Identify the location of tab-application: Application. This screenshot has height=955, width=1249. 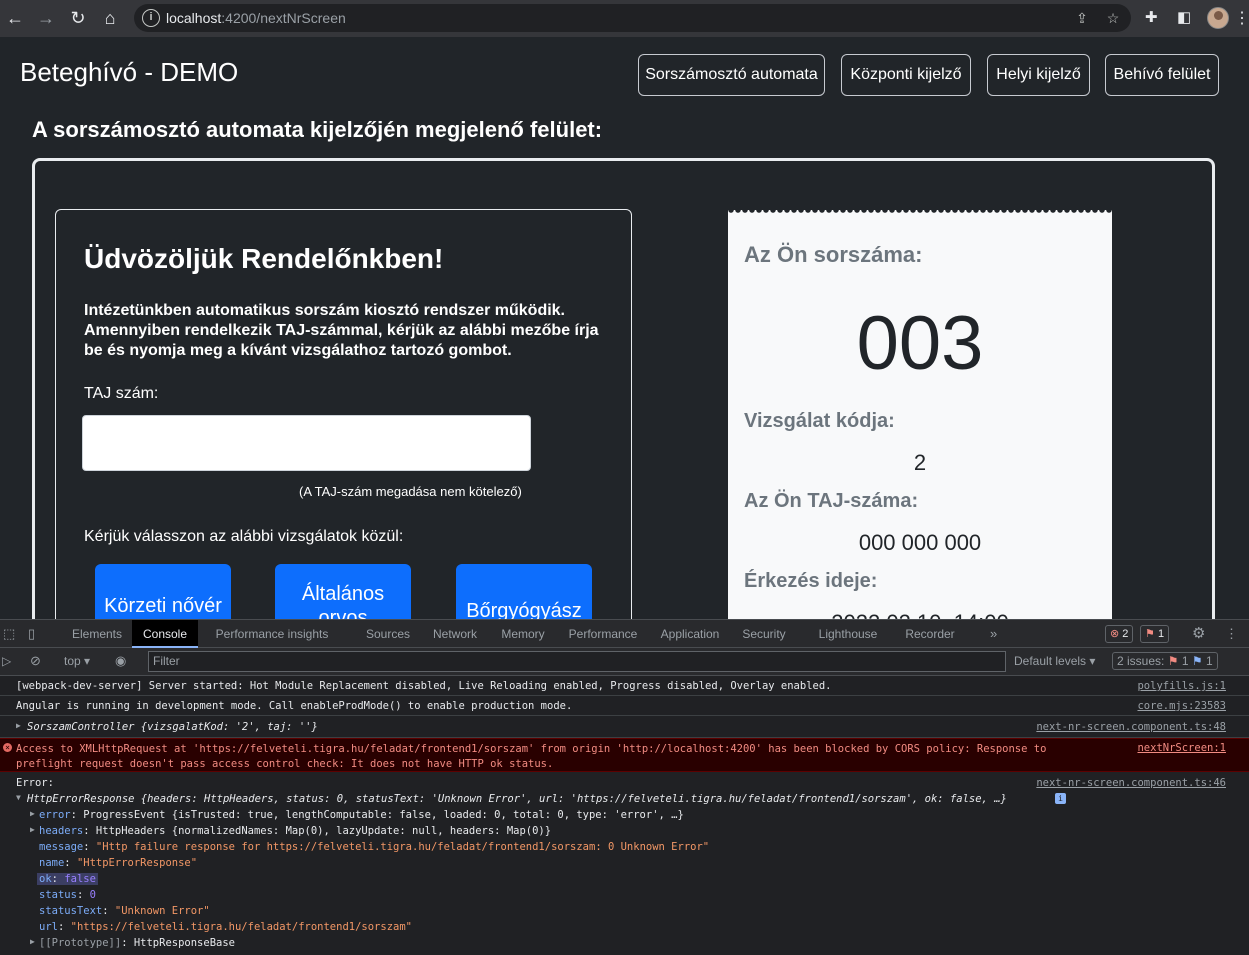
(690, 634).